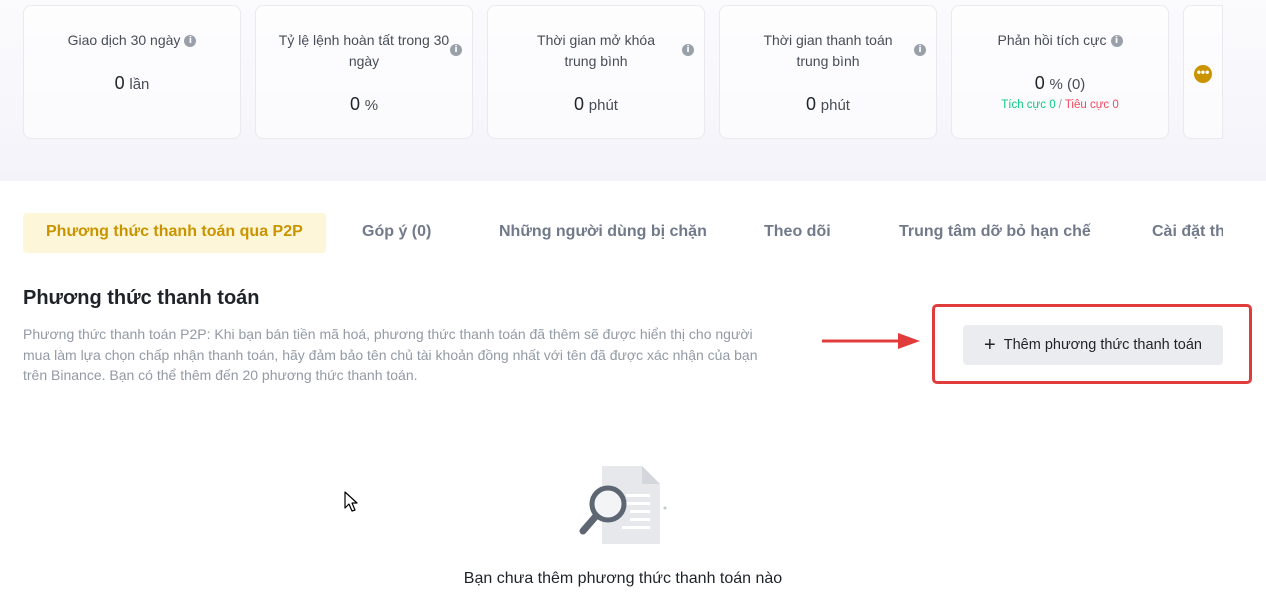  I want to click on tab-follows: Theo dõi, so click(797, 233).